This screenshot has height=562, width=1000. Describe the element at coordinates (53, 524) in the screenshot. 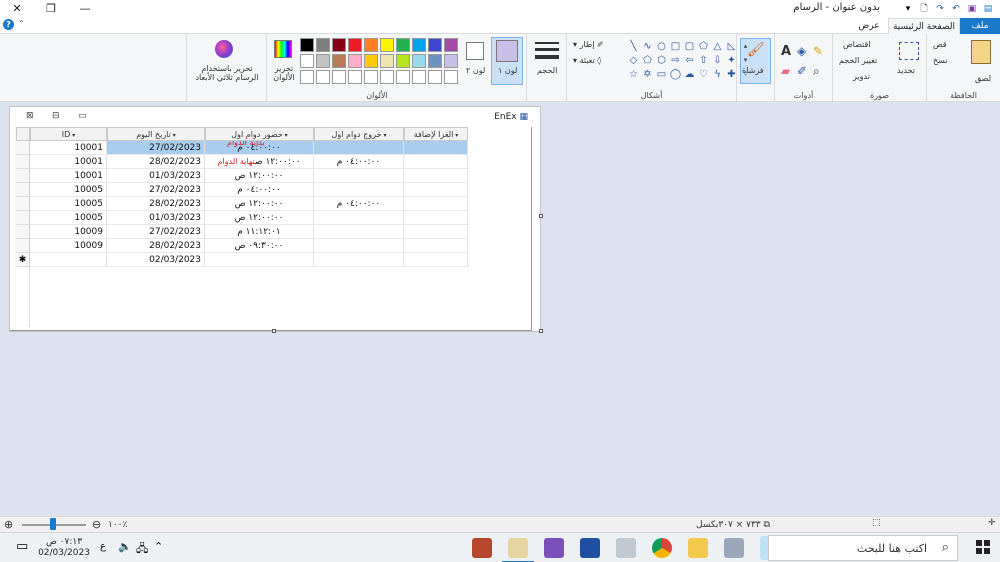

I see `zoom-slider-thumb` at that location.